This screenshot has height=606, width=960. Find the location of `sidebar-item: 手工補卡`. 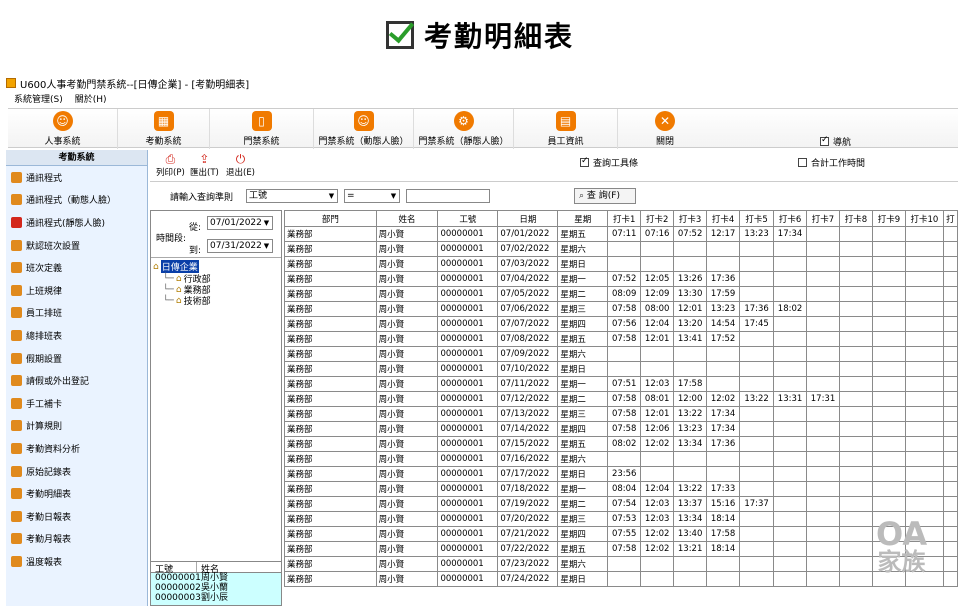

sidebar-item: 手工補卡 is located at coordinates (76, 403).